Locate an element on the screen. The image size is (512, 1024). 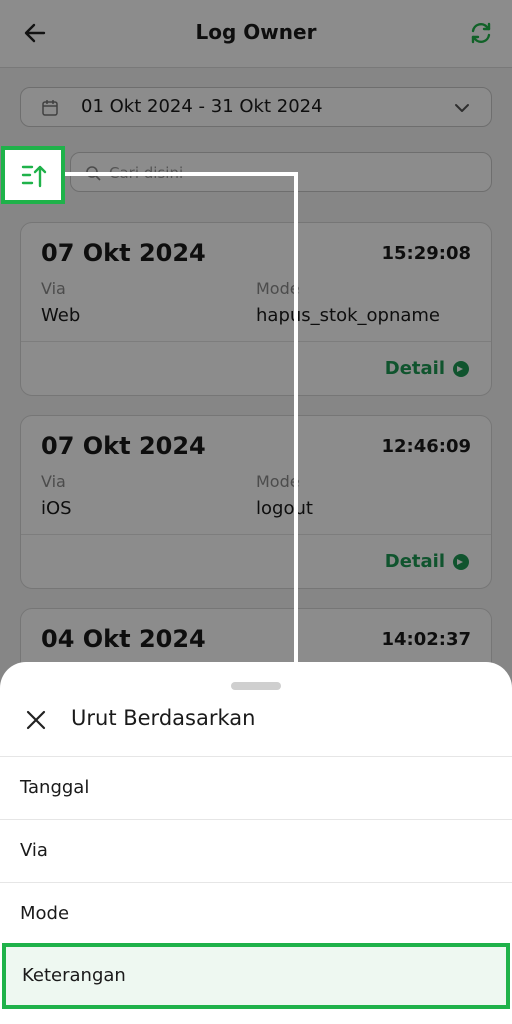
sort-option-keterangan: Keterangan is located at coordinates (256, 976).